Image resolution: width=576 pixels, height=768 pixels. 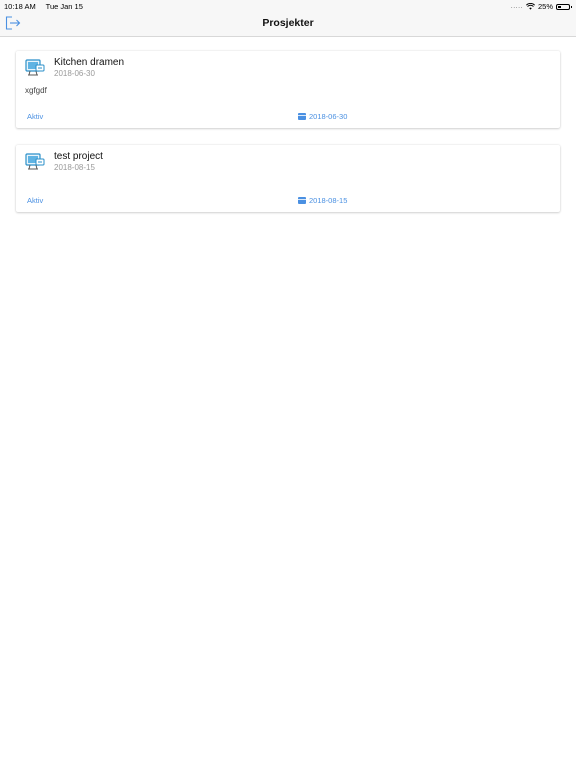 What do you see at coordinates (559, 6) in the screenshot?
I see `battery-level` at bounding box center [559, 6].